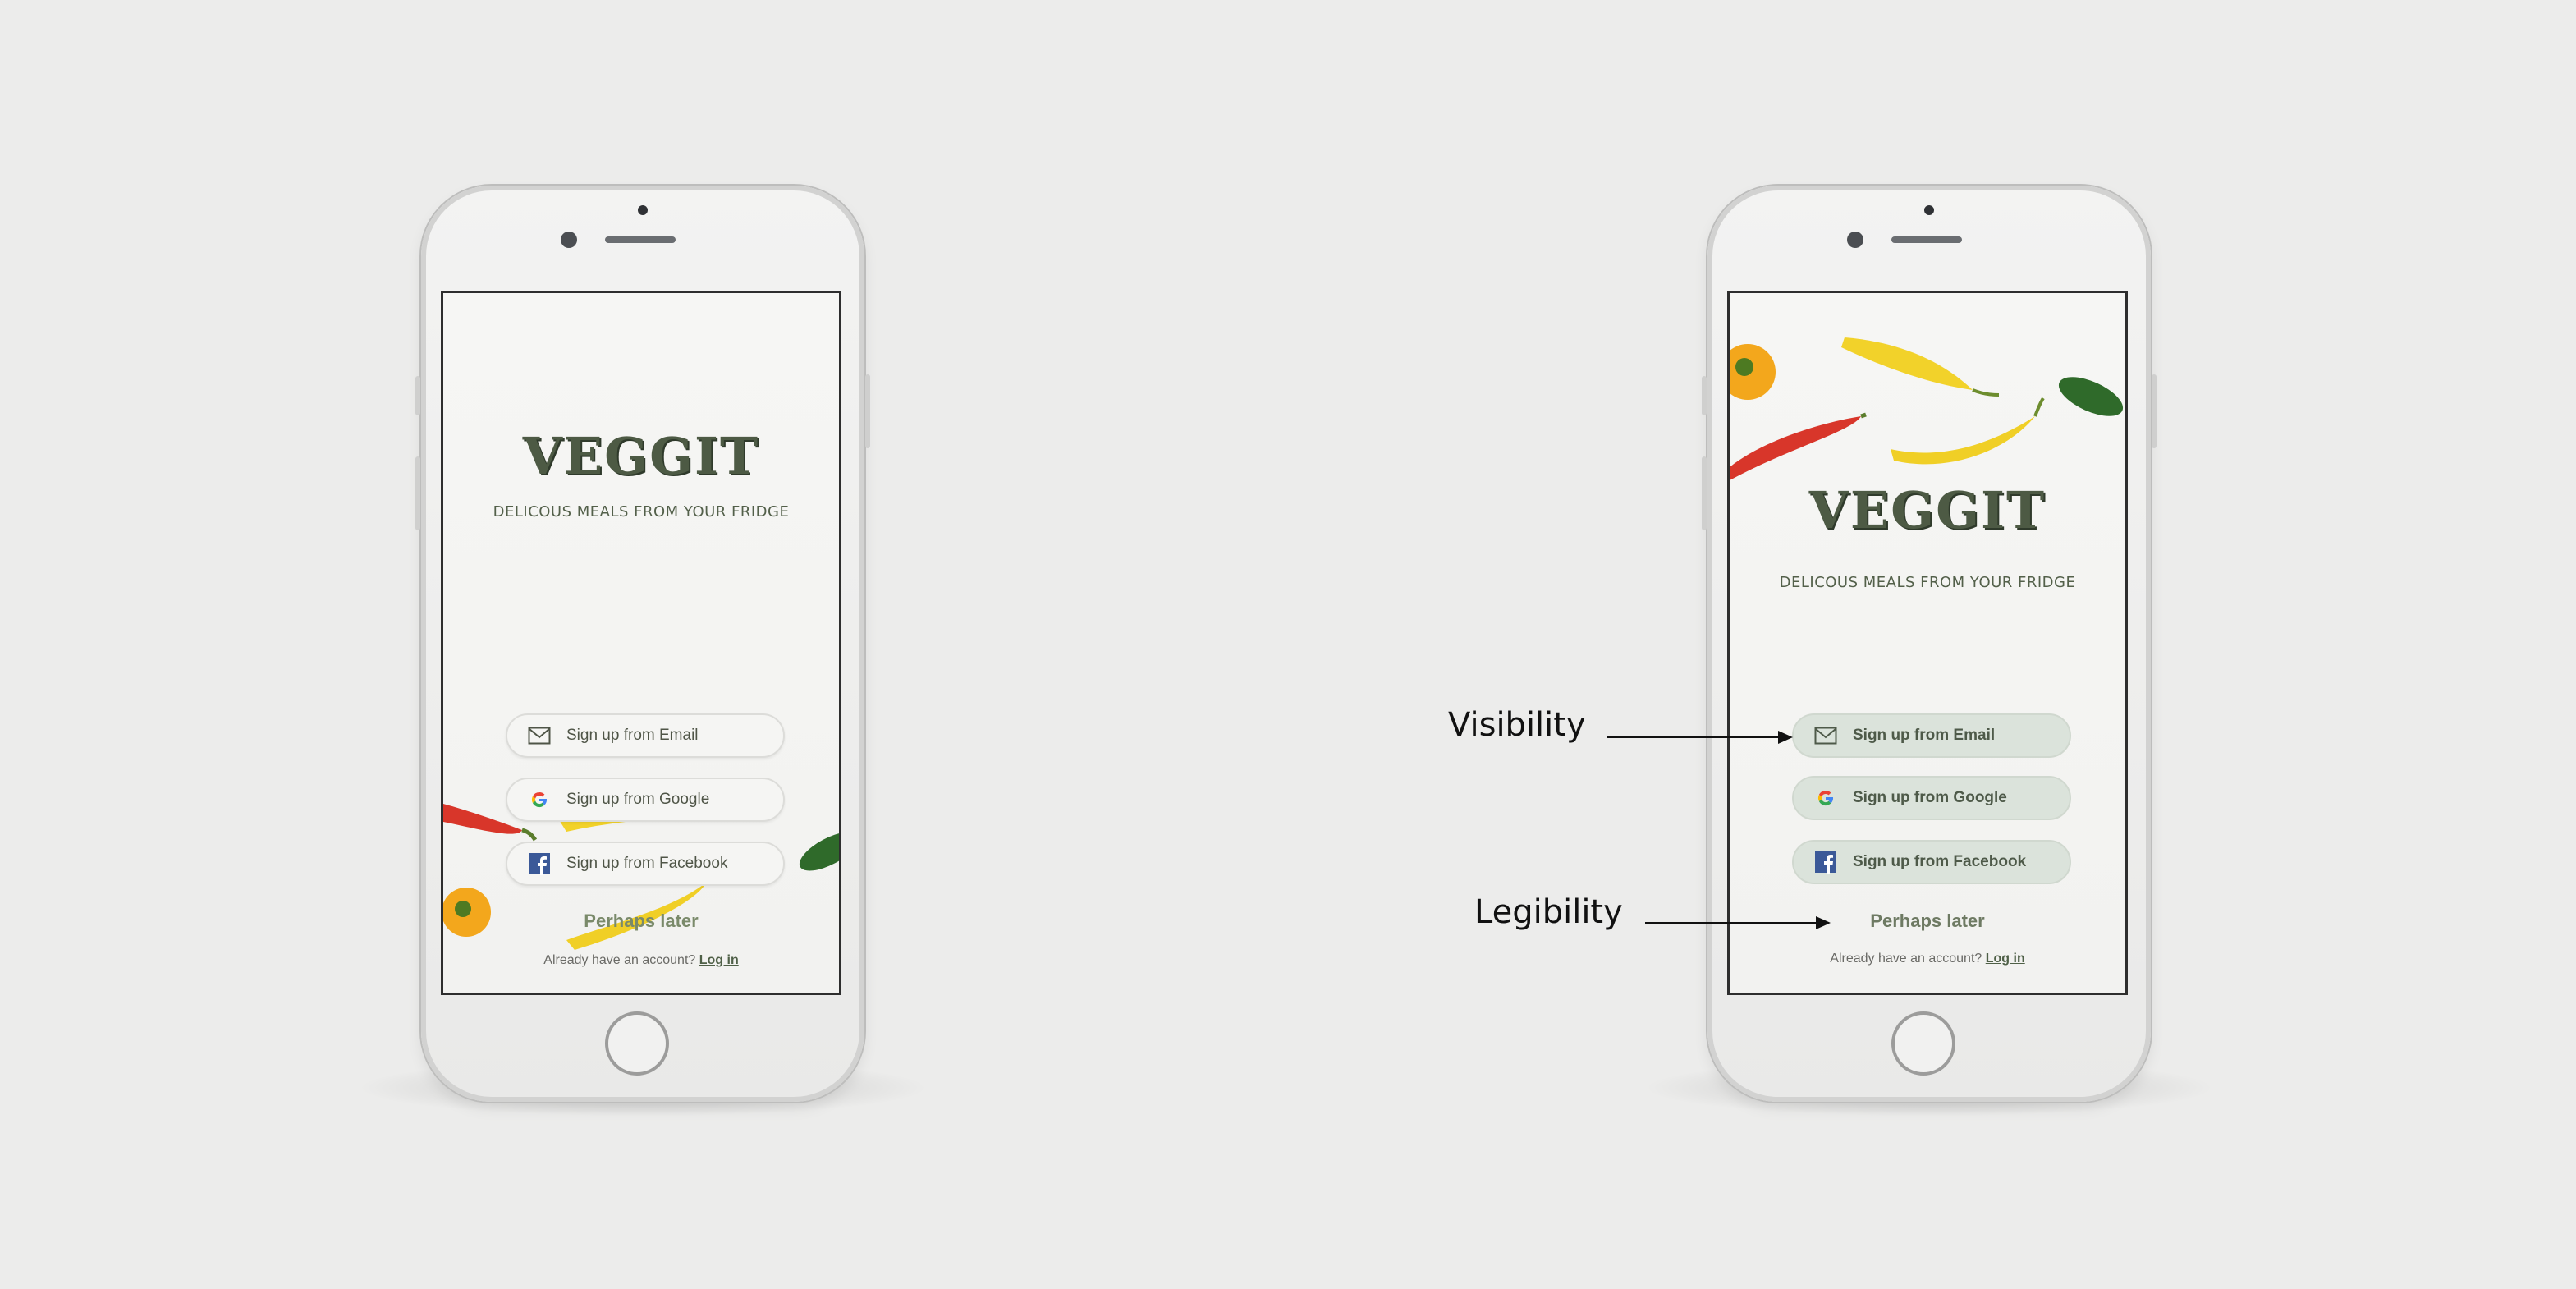 The height and width of the screenshot is (1289, 2576). Describe the element at coordinates (1731, 923) in the screenshot. I see `annotation-legibility-arrow` at that location.